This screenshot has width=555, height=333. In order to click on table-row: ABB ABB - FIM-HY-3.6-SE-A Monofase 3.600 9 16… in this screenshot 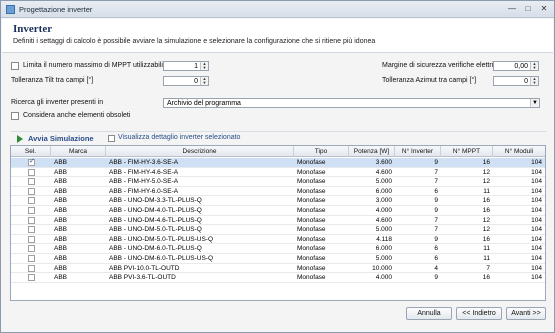, I will do `click(278, 162)`.